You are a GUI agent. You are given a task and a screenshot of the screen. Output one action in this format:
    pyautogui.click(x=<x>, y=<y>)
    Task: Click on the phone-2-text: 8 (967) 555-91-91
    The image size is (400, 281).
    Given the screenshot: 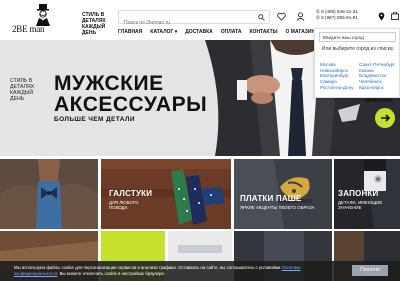 What is the action you would take?
    pyautogui.click(x=339, y=17)
    